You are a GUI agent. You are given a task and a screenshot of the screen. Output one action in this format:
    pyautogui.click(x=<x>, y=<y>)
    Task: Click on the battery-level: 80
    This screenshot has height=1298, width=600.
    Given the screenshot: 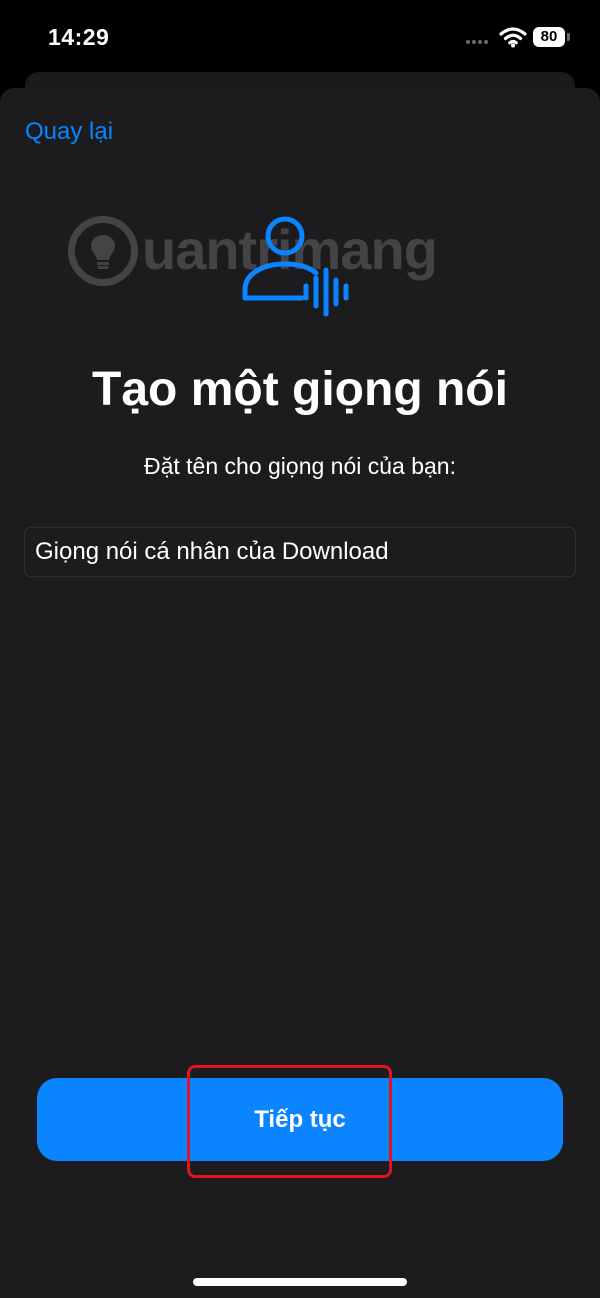 What is the action you would take?
    pyautogui.click(x=549, y=36)
    